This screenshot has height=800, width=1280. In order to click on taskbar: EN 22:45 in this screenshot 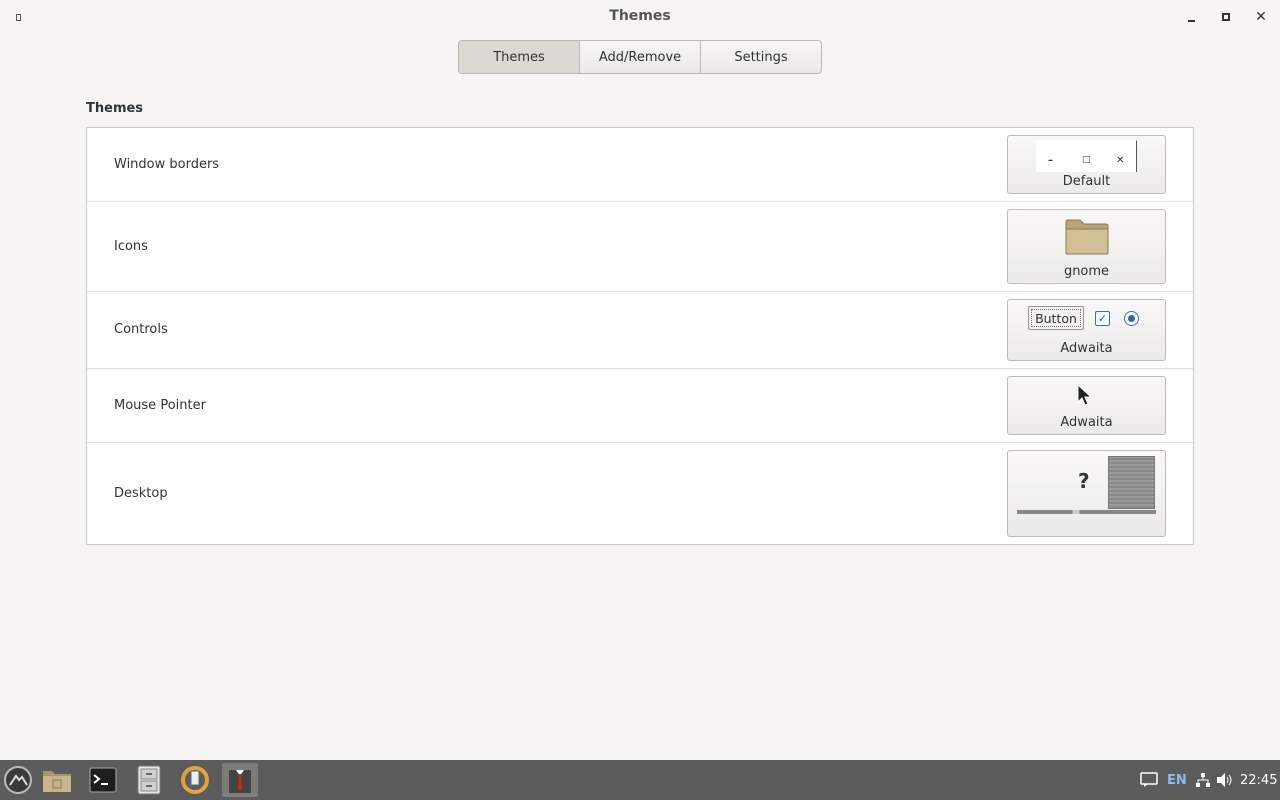, I will do `click(640, 780)`.